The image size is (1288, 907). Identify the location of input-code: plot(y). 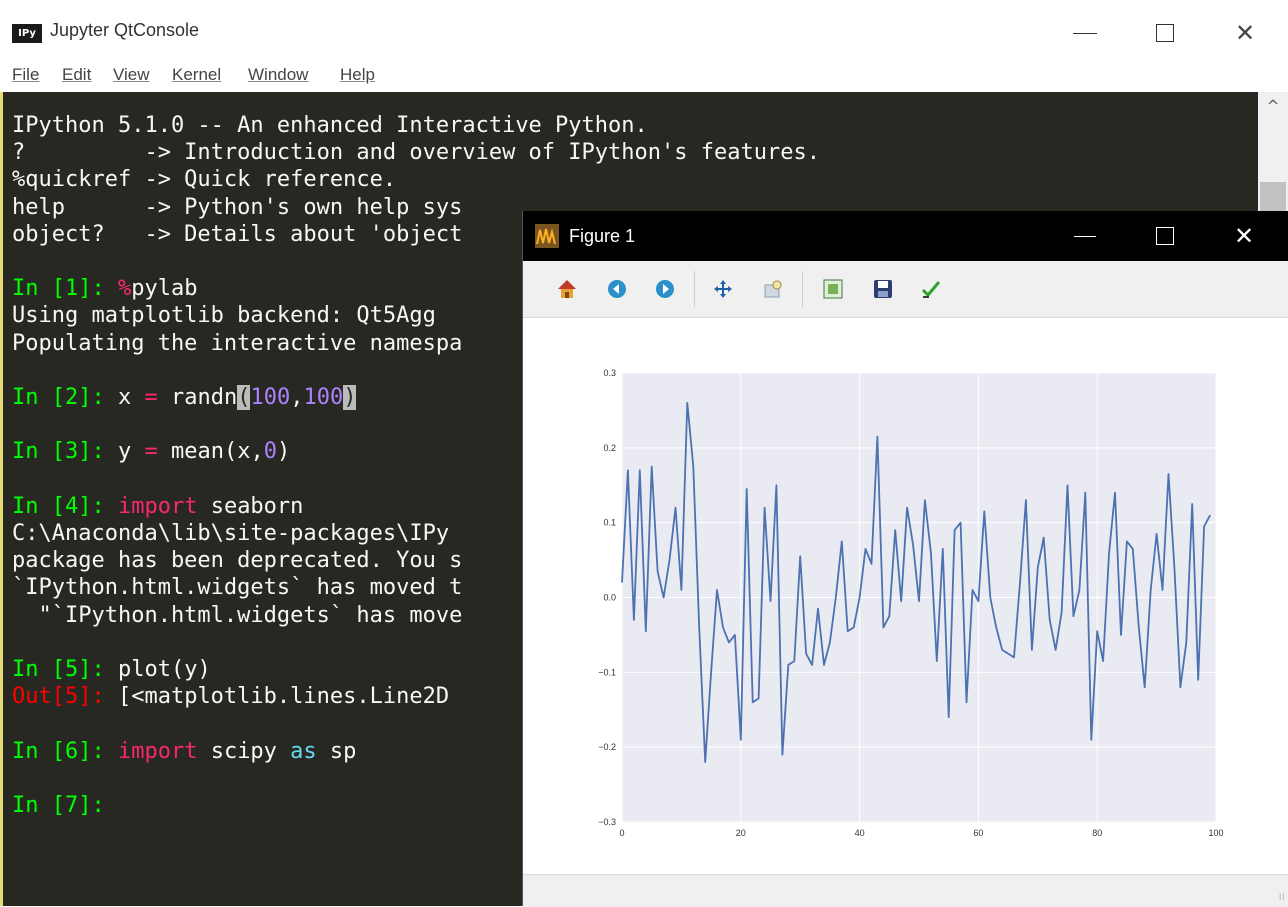
(164, 670).